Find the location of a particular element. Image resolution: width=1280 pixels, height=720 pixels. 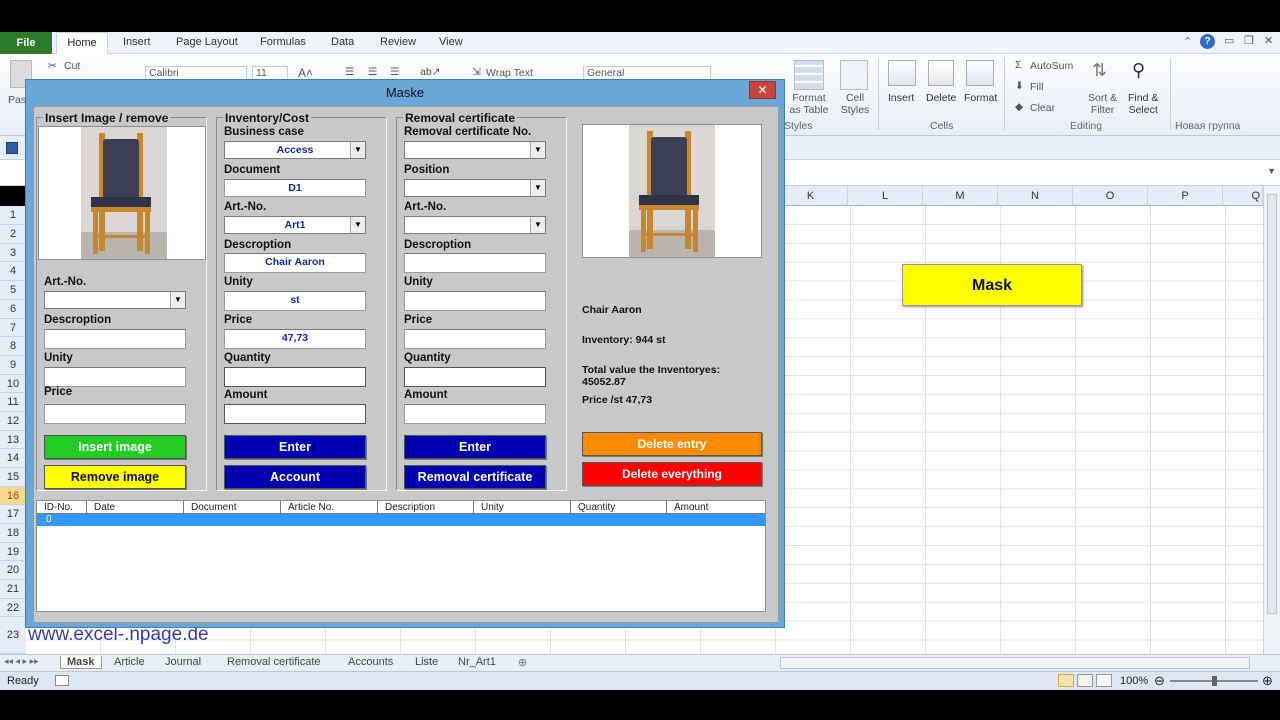

sheet-tab-journal: Journal is located at coordinates (183, 662).